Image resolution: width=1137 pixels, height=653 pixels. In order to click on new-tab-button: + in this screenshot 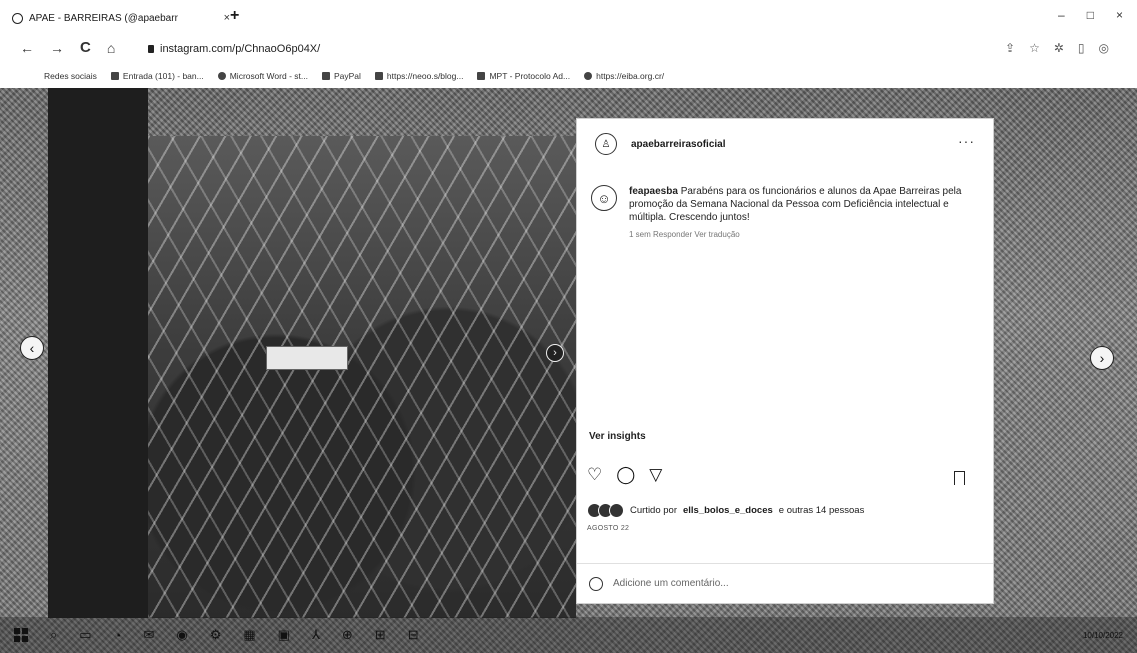, I will do `click(234, 16)`.